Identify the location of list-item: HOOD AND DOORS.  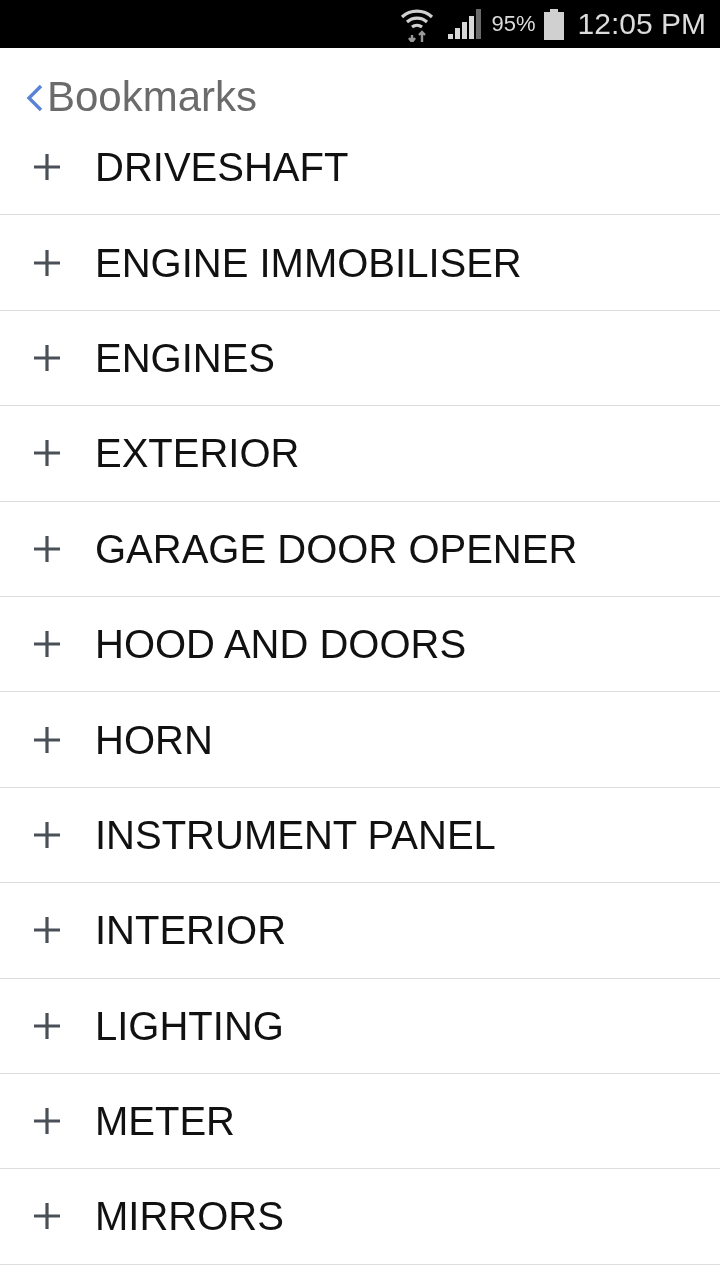
(360, 644).